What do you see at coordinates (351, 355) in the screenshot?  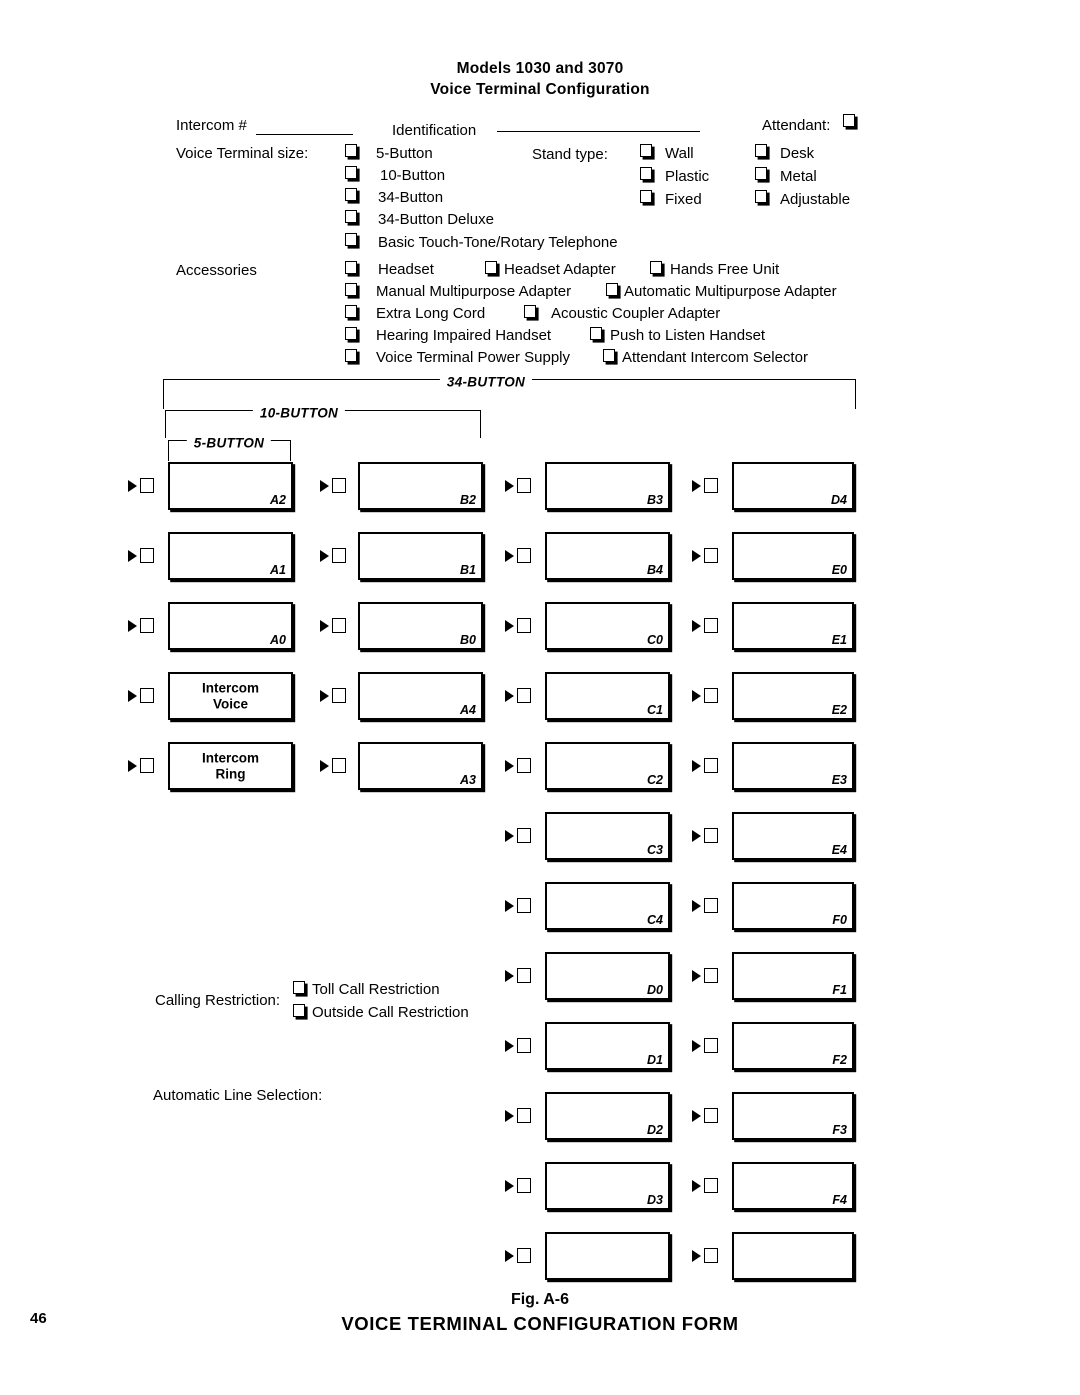 I see `accessory-checkbox-voice-terminal-power-supply` at bounding box center [351, 355].